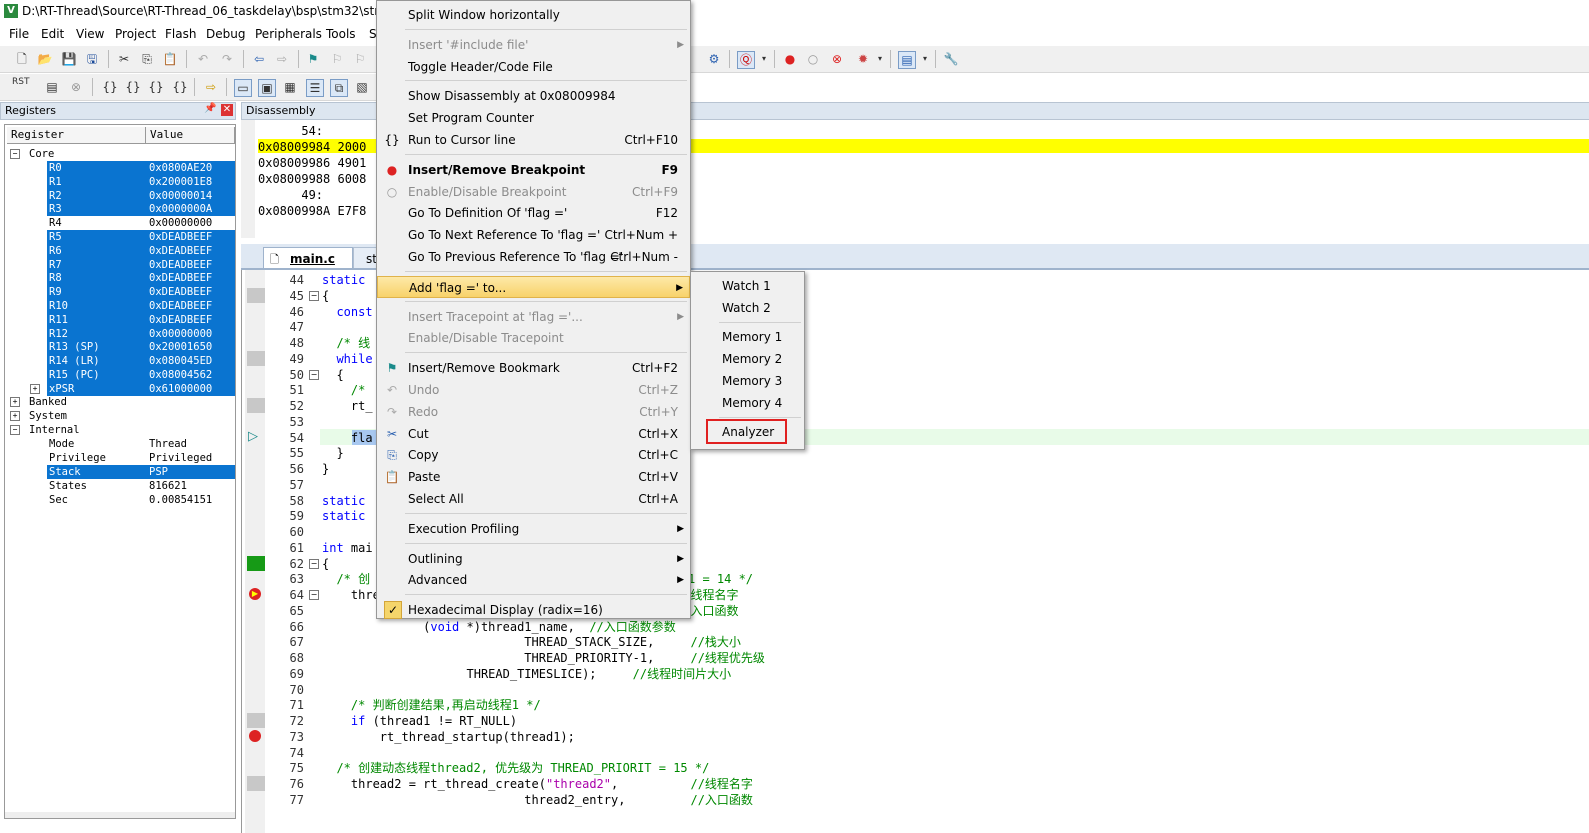  I want to click on show-next-statement-icon: ⇨, so click(211, 87).